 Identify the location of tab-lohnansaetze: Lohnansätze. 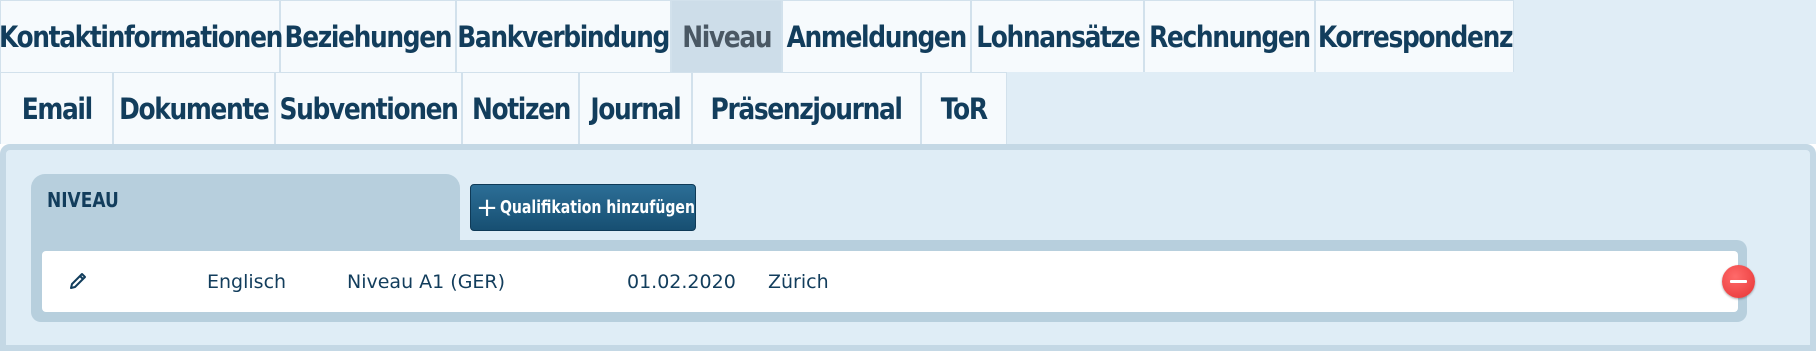
(1057, 36).